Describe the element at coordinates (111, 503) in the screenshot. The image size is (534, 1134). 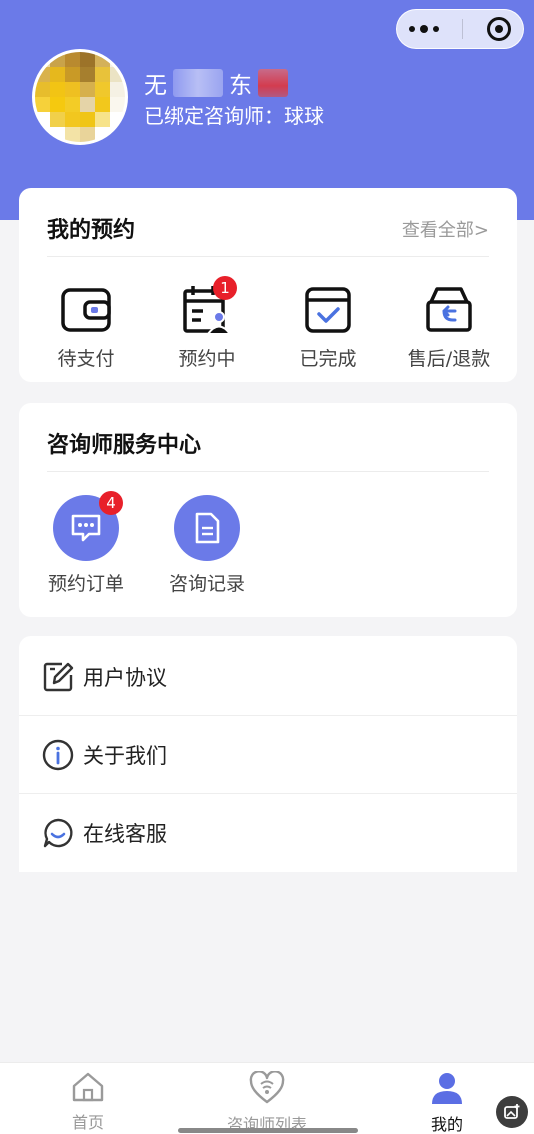
I see `appointment-orders-badge: 4` at that location.